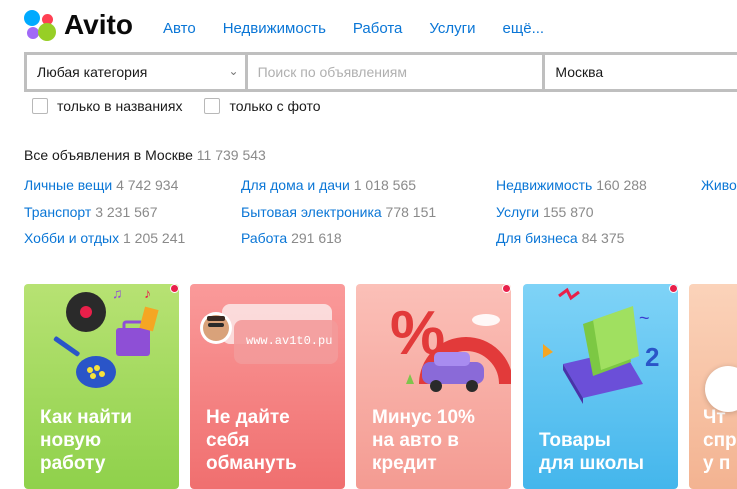 Image resolution: width=737 pixels, height=489 pixels. What do you see at coordinates (86, 440) in the screenshot?
I see `promo-card-title: Как найти новую работу` at bounding box center [86, 440].